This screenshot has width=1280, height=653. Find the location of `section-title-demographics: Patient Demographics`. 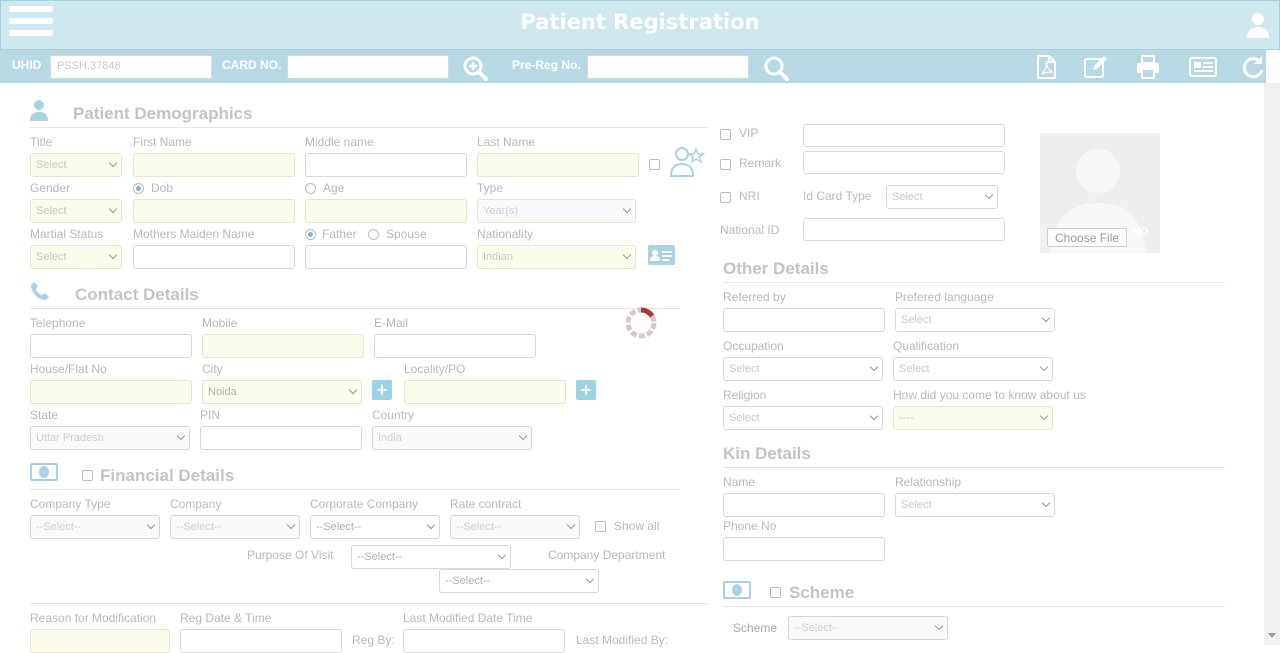

section-title-demographics: Patient Demographics is located at coordinates (163, 113).